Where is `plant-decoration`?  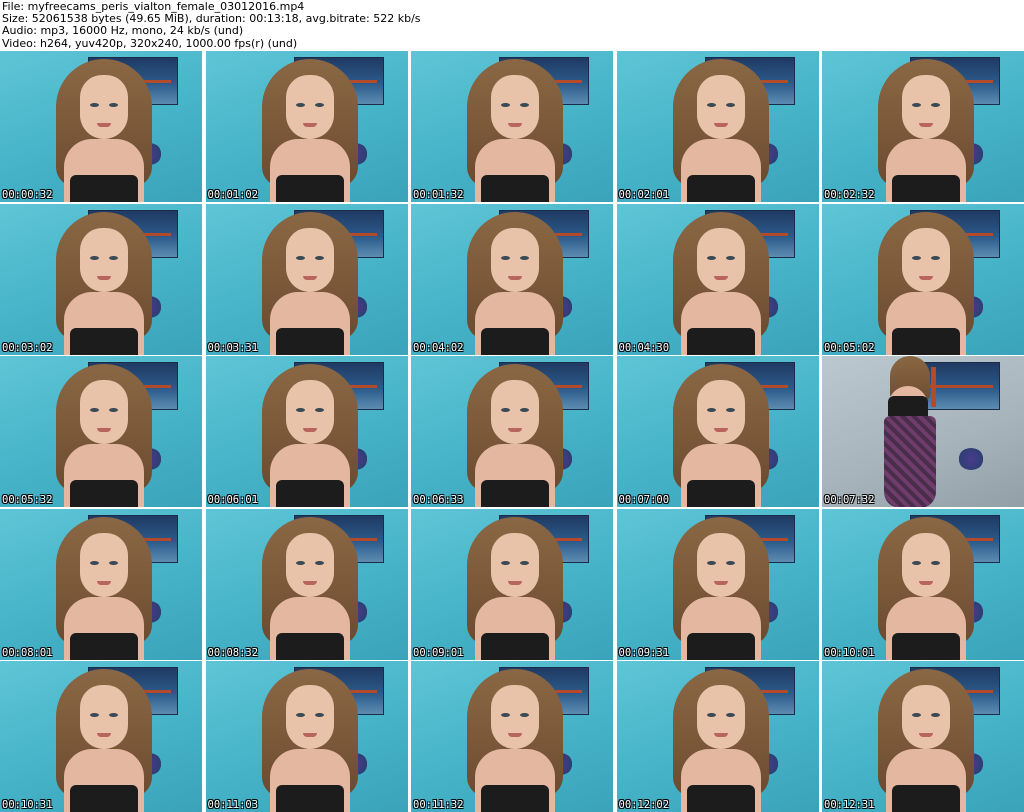
plant-decoration is located at coordinates (971, 459).